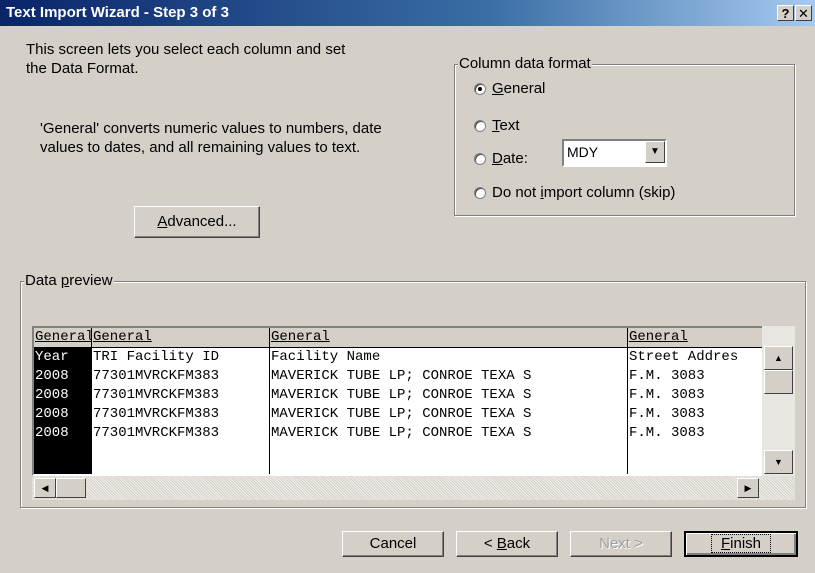 This screenshot has width=815, height=573. Describe the element at coordinates (480, 88) in the screenshot. I see `radio-general-indicator` at that location.